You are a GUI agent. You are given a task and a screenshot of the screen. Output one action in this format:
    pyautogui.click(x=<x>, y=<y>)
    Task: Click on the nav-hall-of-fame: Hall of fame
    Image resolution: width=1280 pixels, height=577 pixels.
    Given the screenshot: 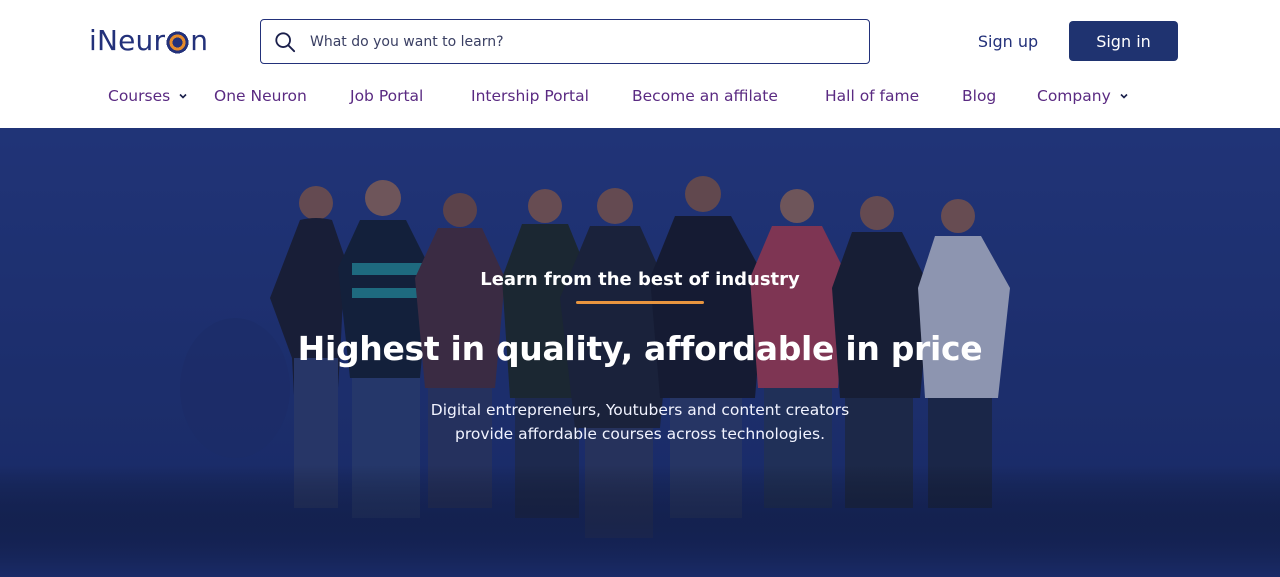 What is the action you would take?
    pyautogui.click(x=872, y=96)
    